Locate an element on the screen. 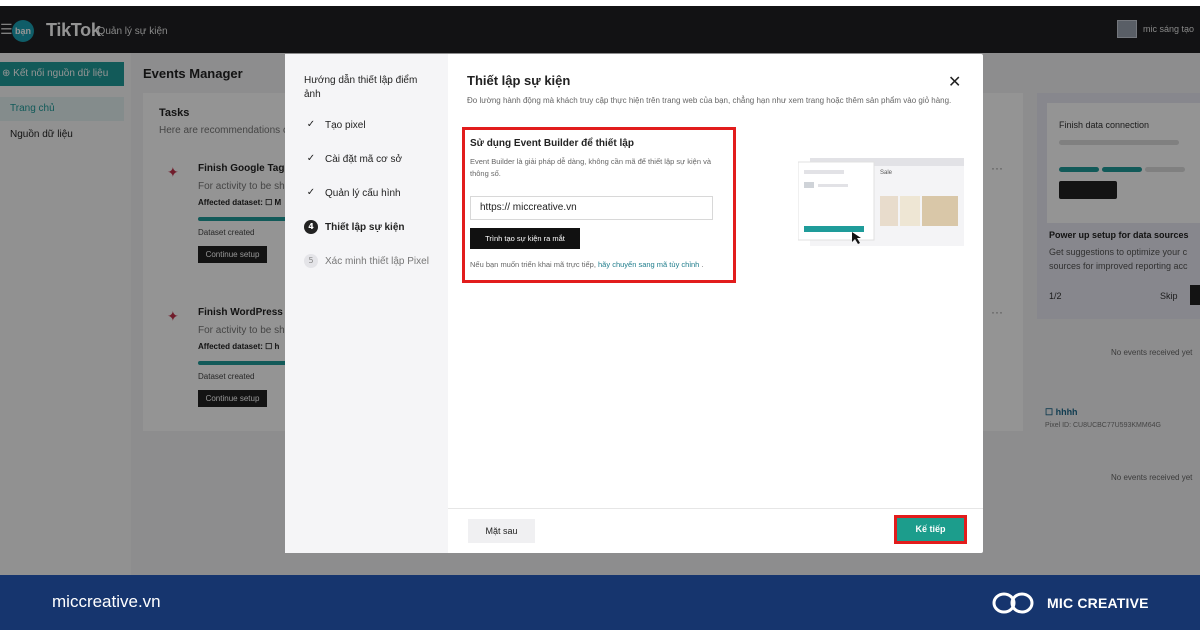 This screenshot has height=630, width=1200. next-button: Kế tiếp is located at coordinates (930, 529).